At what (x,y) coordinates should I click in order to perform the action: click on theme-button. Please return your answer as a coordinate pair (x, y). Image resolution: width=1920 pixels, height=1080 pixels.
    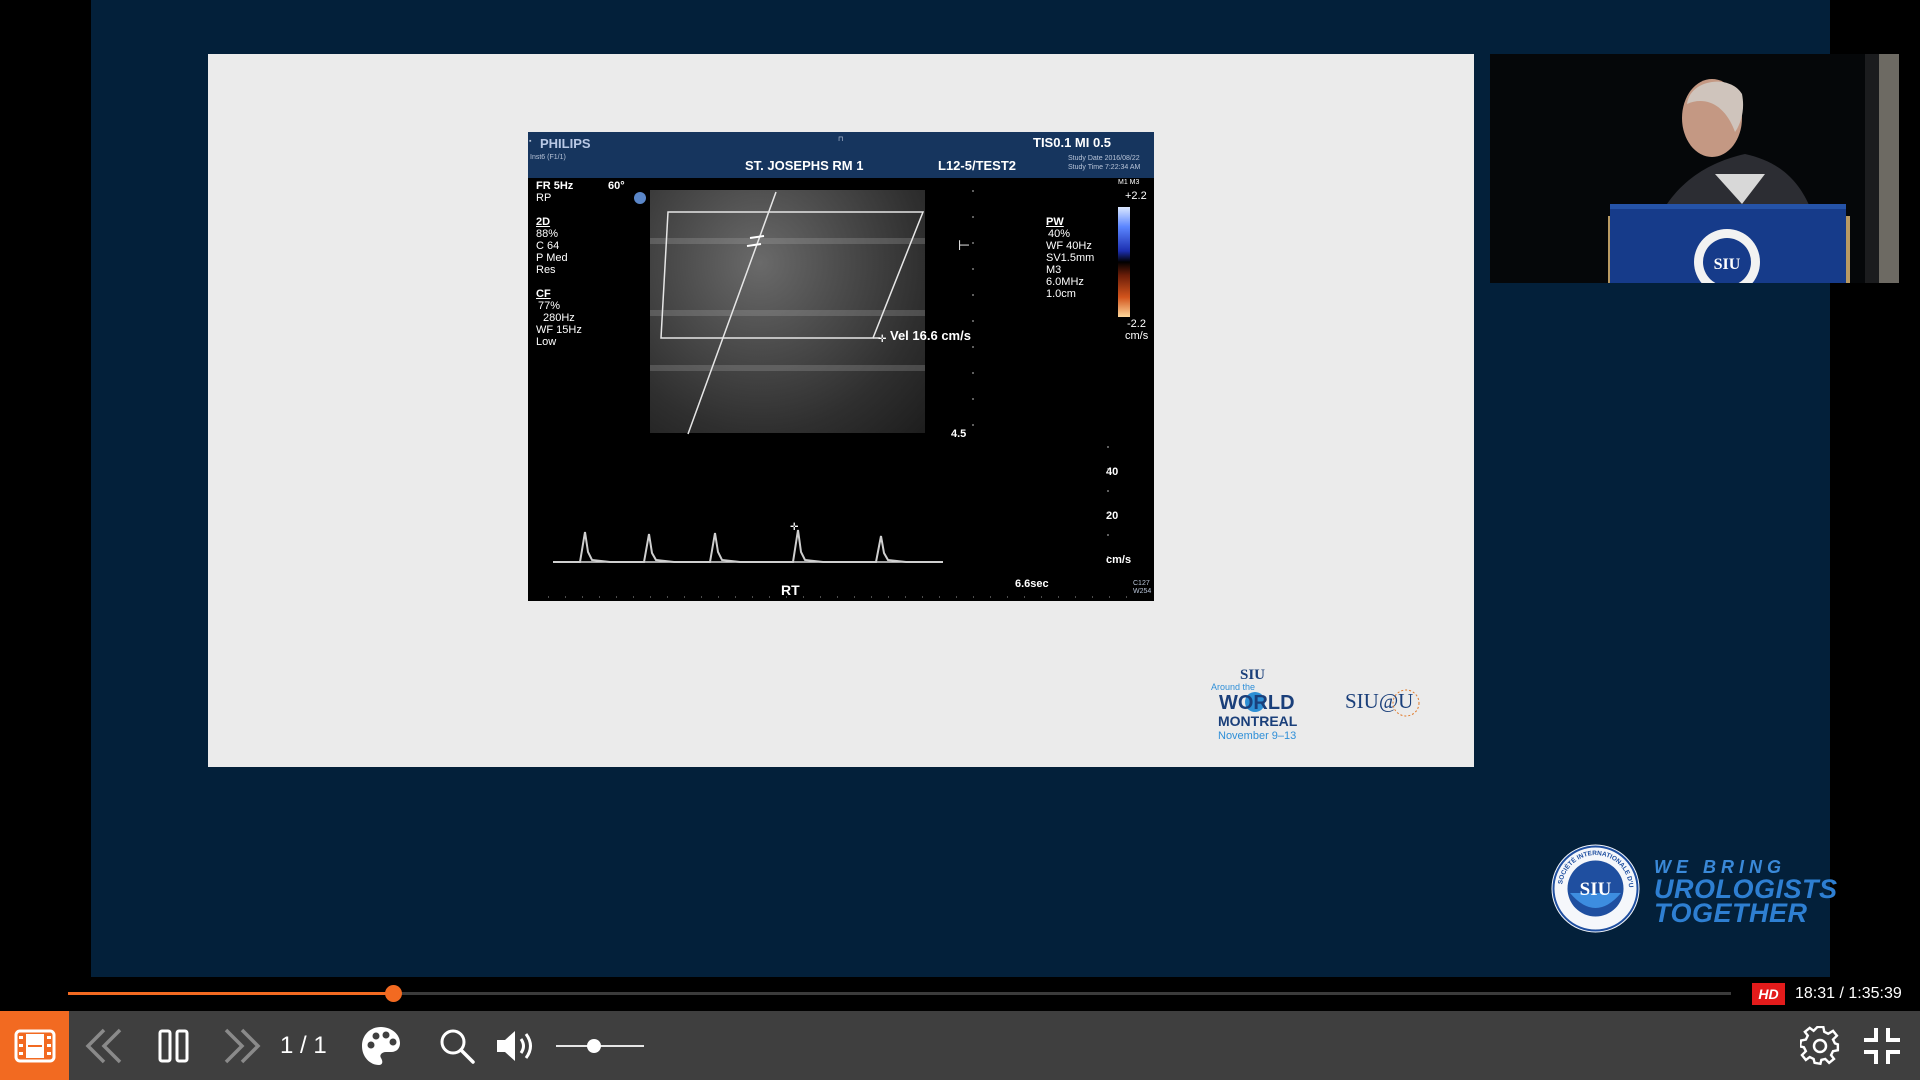
    Looking at the image, I should click on (381, 1045).